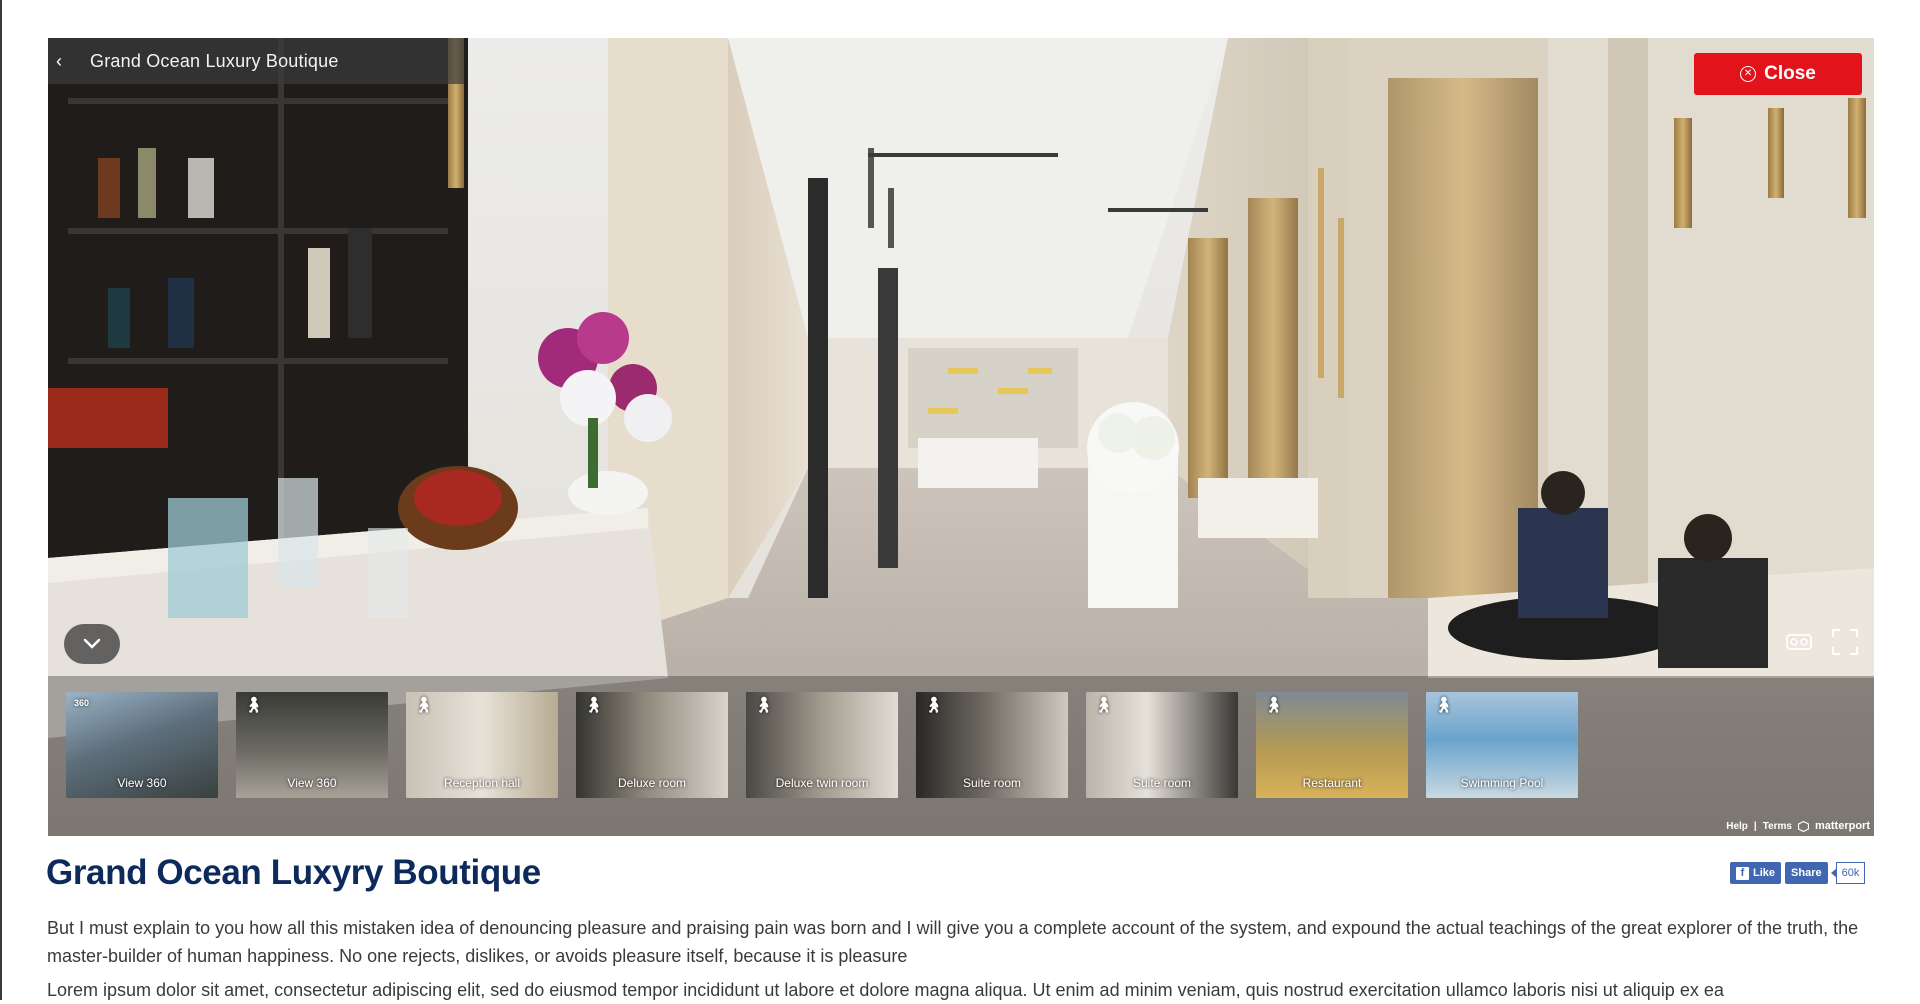 The height and width of the screenshot is (1004, 1920). What do you see at coordinates (293, 872) in the screenshot?
I see `page-title: Grand Ocean Luxyry Boutique` at bounding box center [293, 872].